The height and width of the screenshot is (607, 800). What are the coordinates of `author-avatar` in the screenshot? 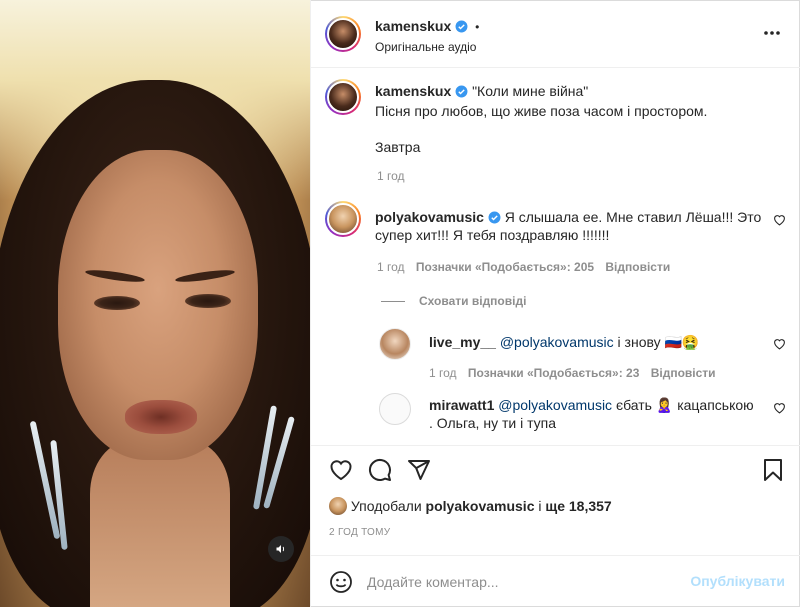 It's located at (343, 34).